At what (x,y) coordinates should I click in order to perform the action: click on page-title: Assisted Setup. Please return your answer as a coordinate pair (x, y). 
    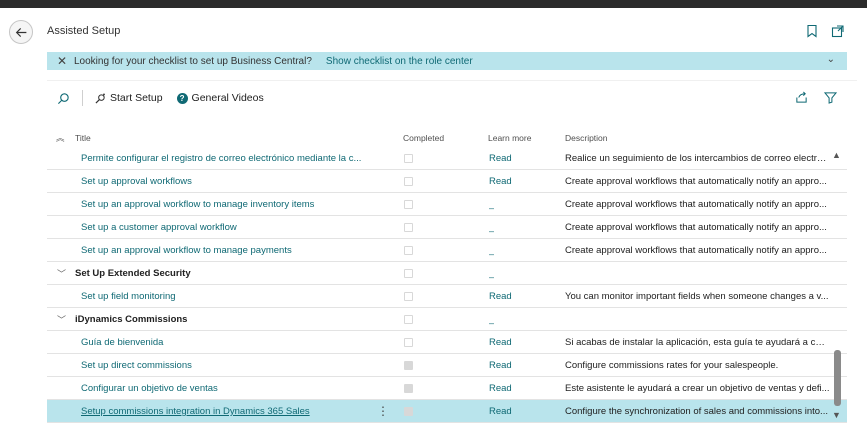
    Looking at the image, I should click on (84, 31).